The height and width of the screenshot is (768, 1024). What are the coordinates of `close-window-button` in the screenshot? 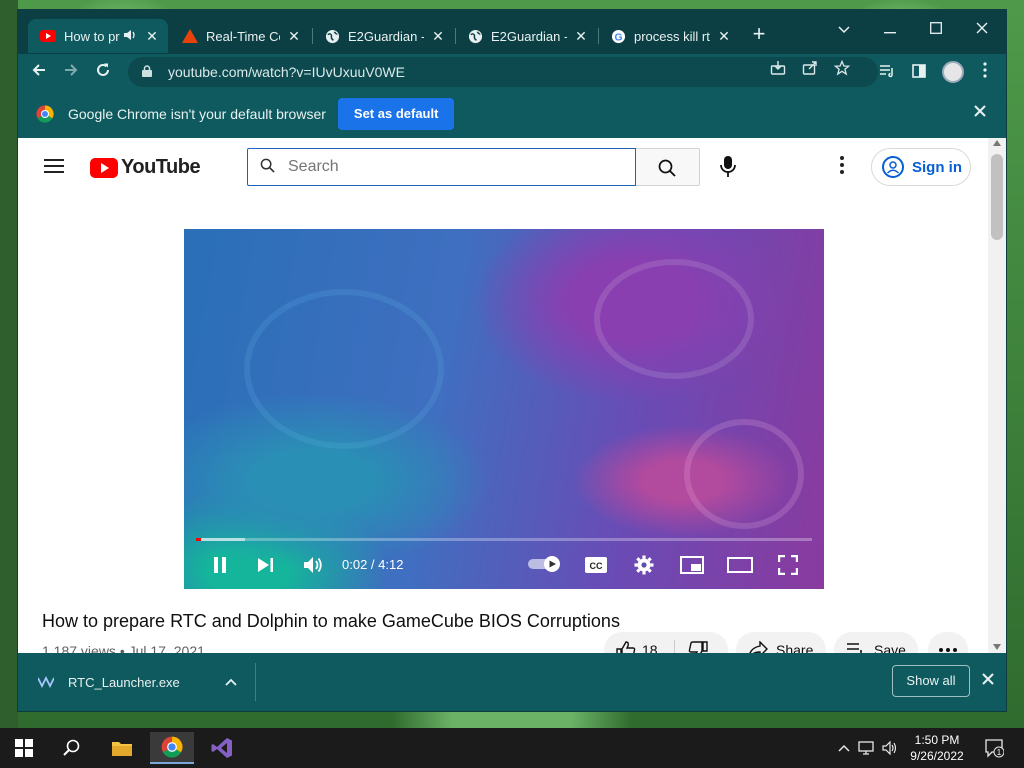 It's located at (982, 30).